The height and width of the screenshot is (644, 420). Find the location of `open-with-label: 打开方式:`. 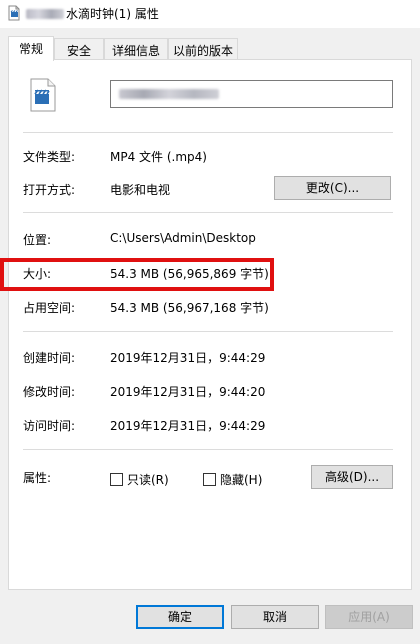

open-with-label: 打开方式: is located at coordinates (49, 190).